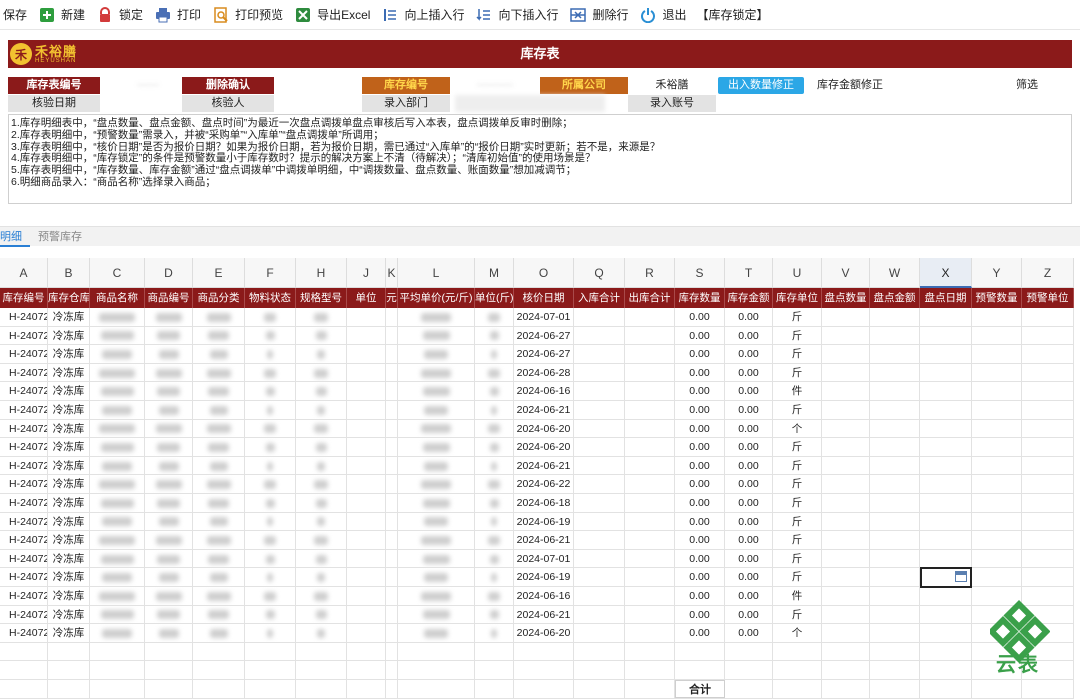 The width and height of the screenshot is (1080, 700). I want to click on table-cell: 2024-07-01, so click(544, 559).